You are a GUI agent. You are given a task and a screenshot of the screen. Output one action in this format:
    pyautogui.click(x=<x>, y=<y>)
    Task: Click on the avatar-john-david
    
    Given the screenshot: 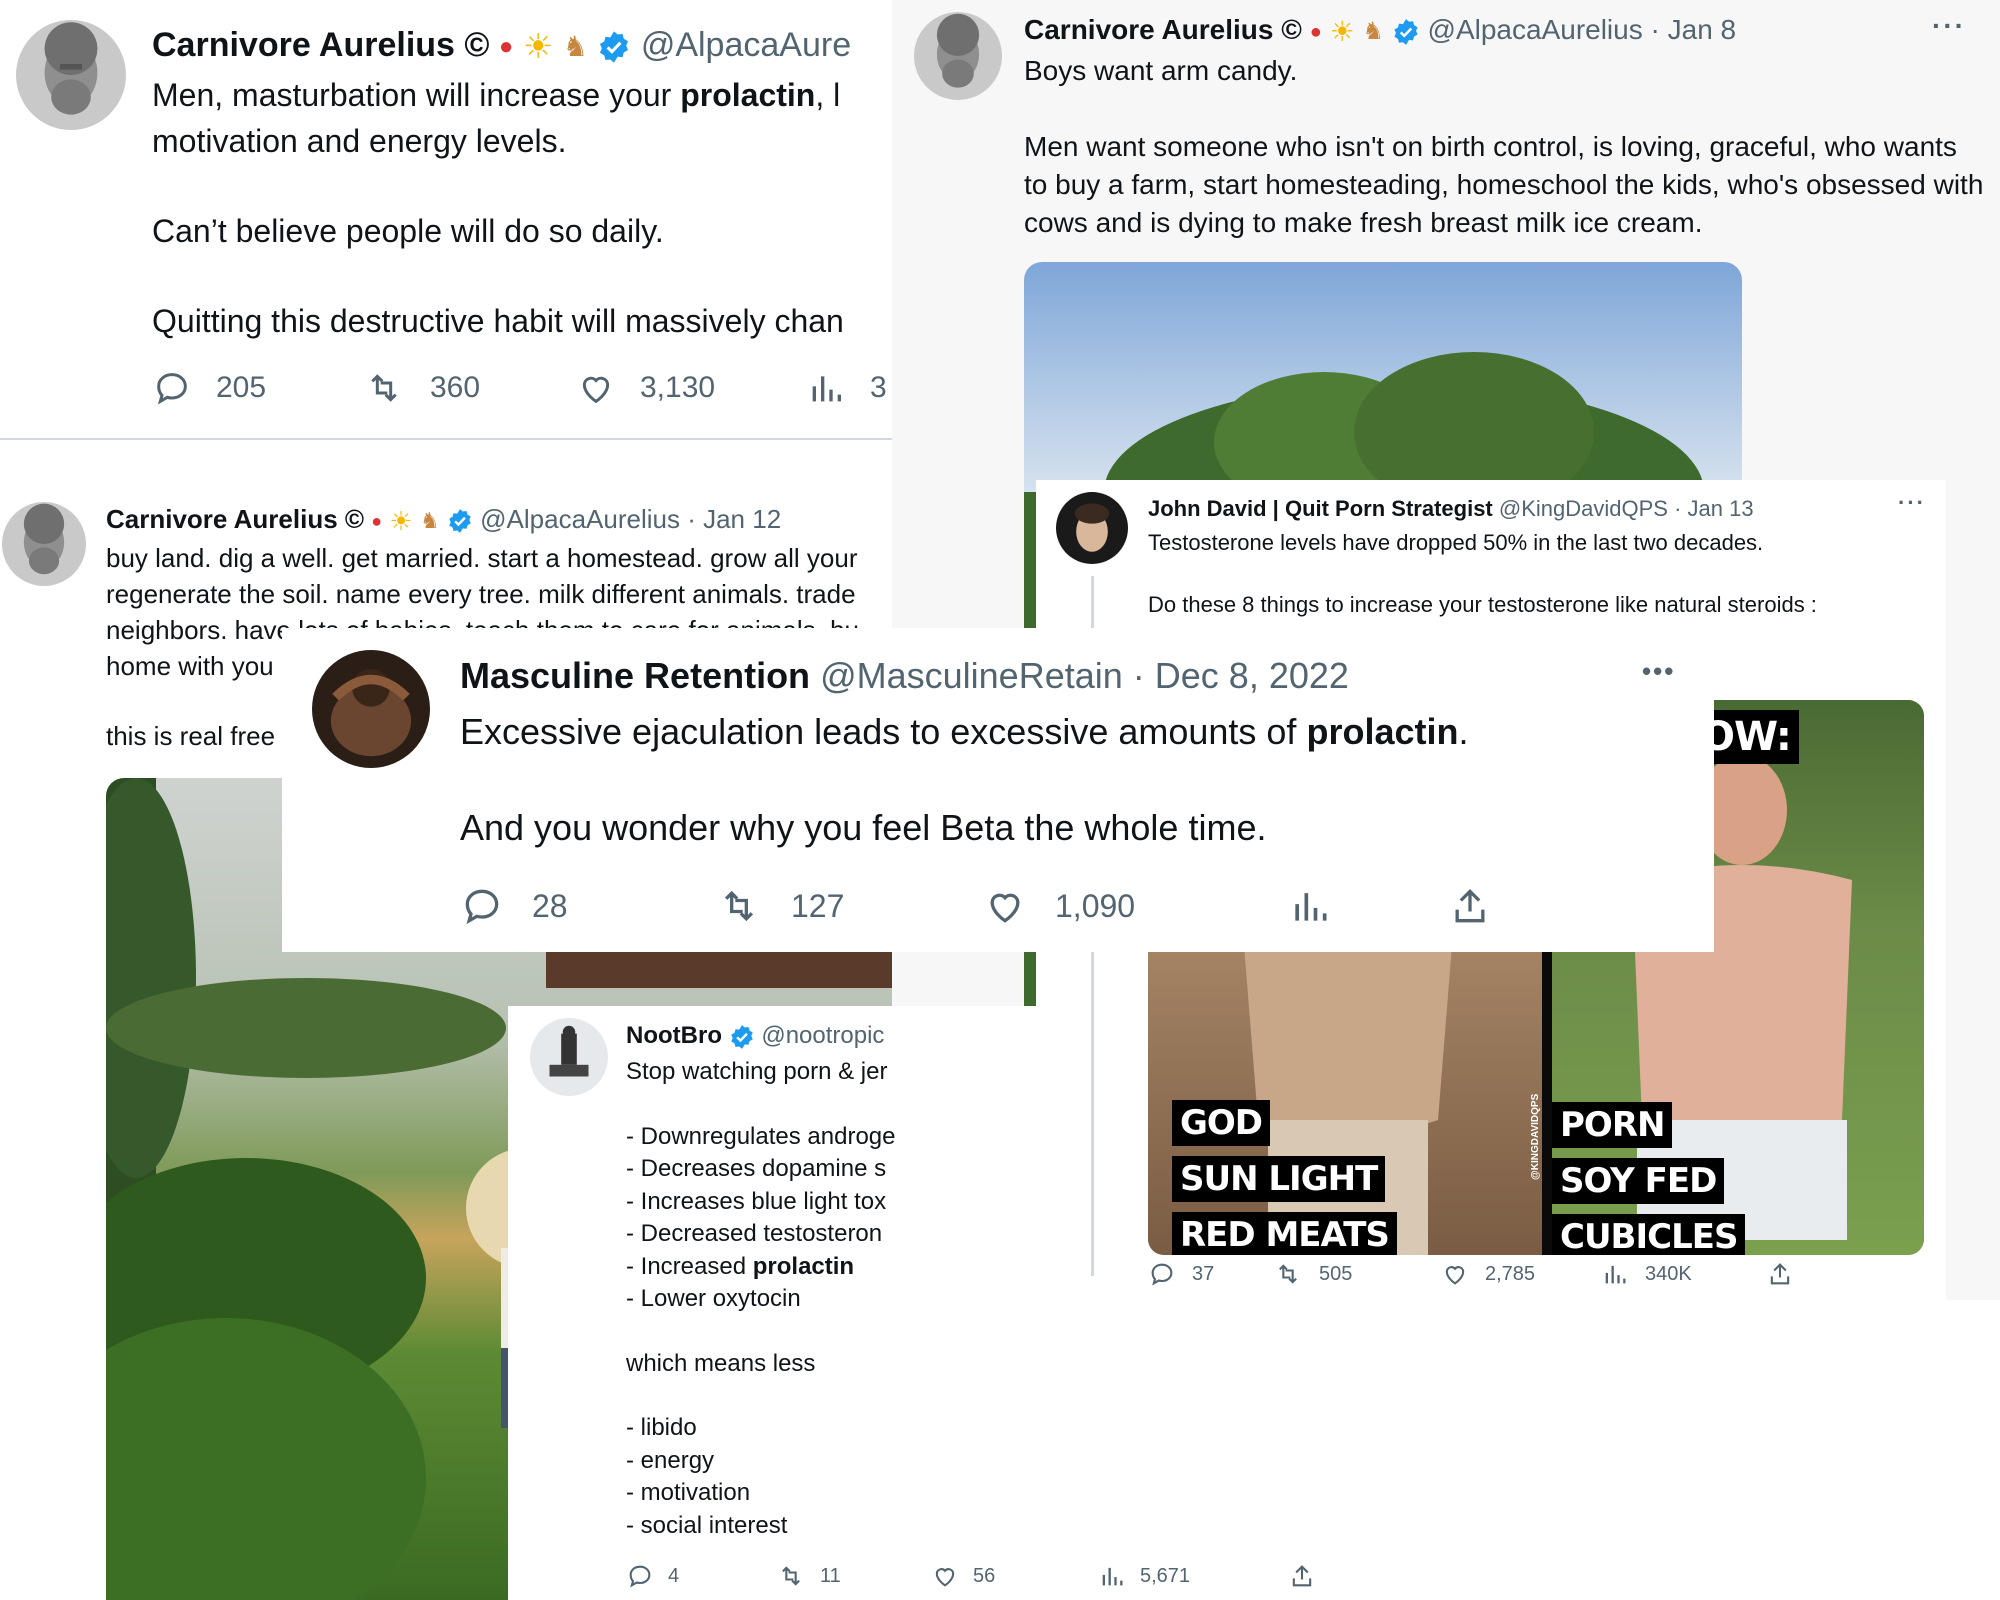 What is the action you would take?
    pyautogui.click(x=1092, y=528)
    